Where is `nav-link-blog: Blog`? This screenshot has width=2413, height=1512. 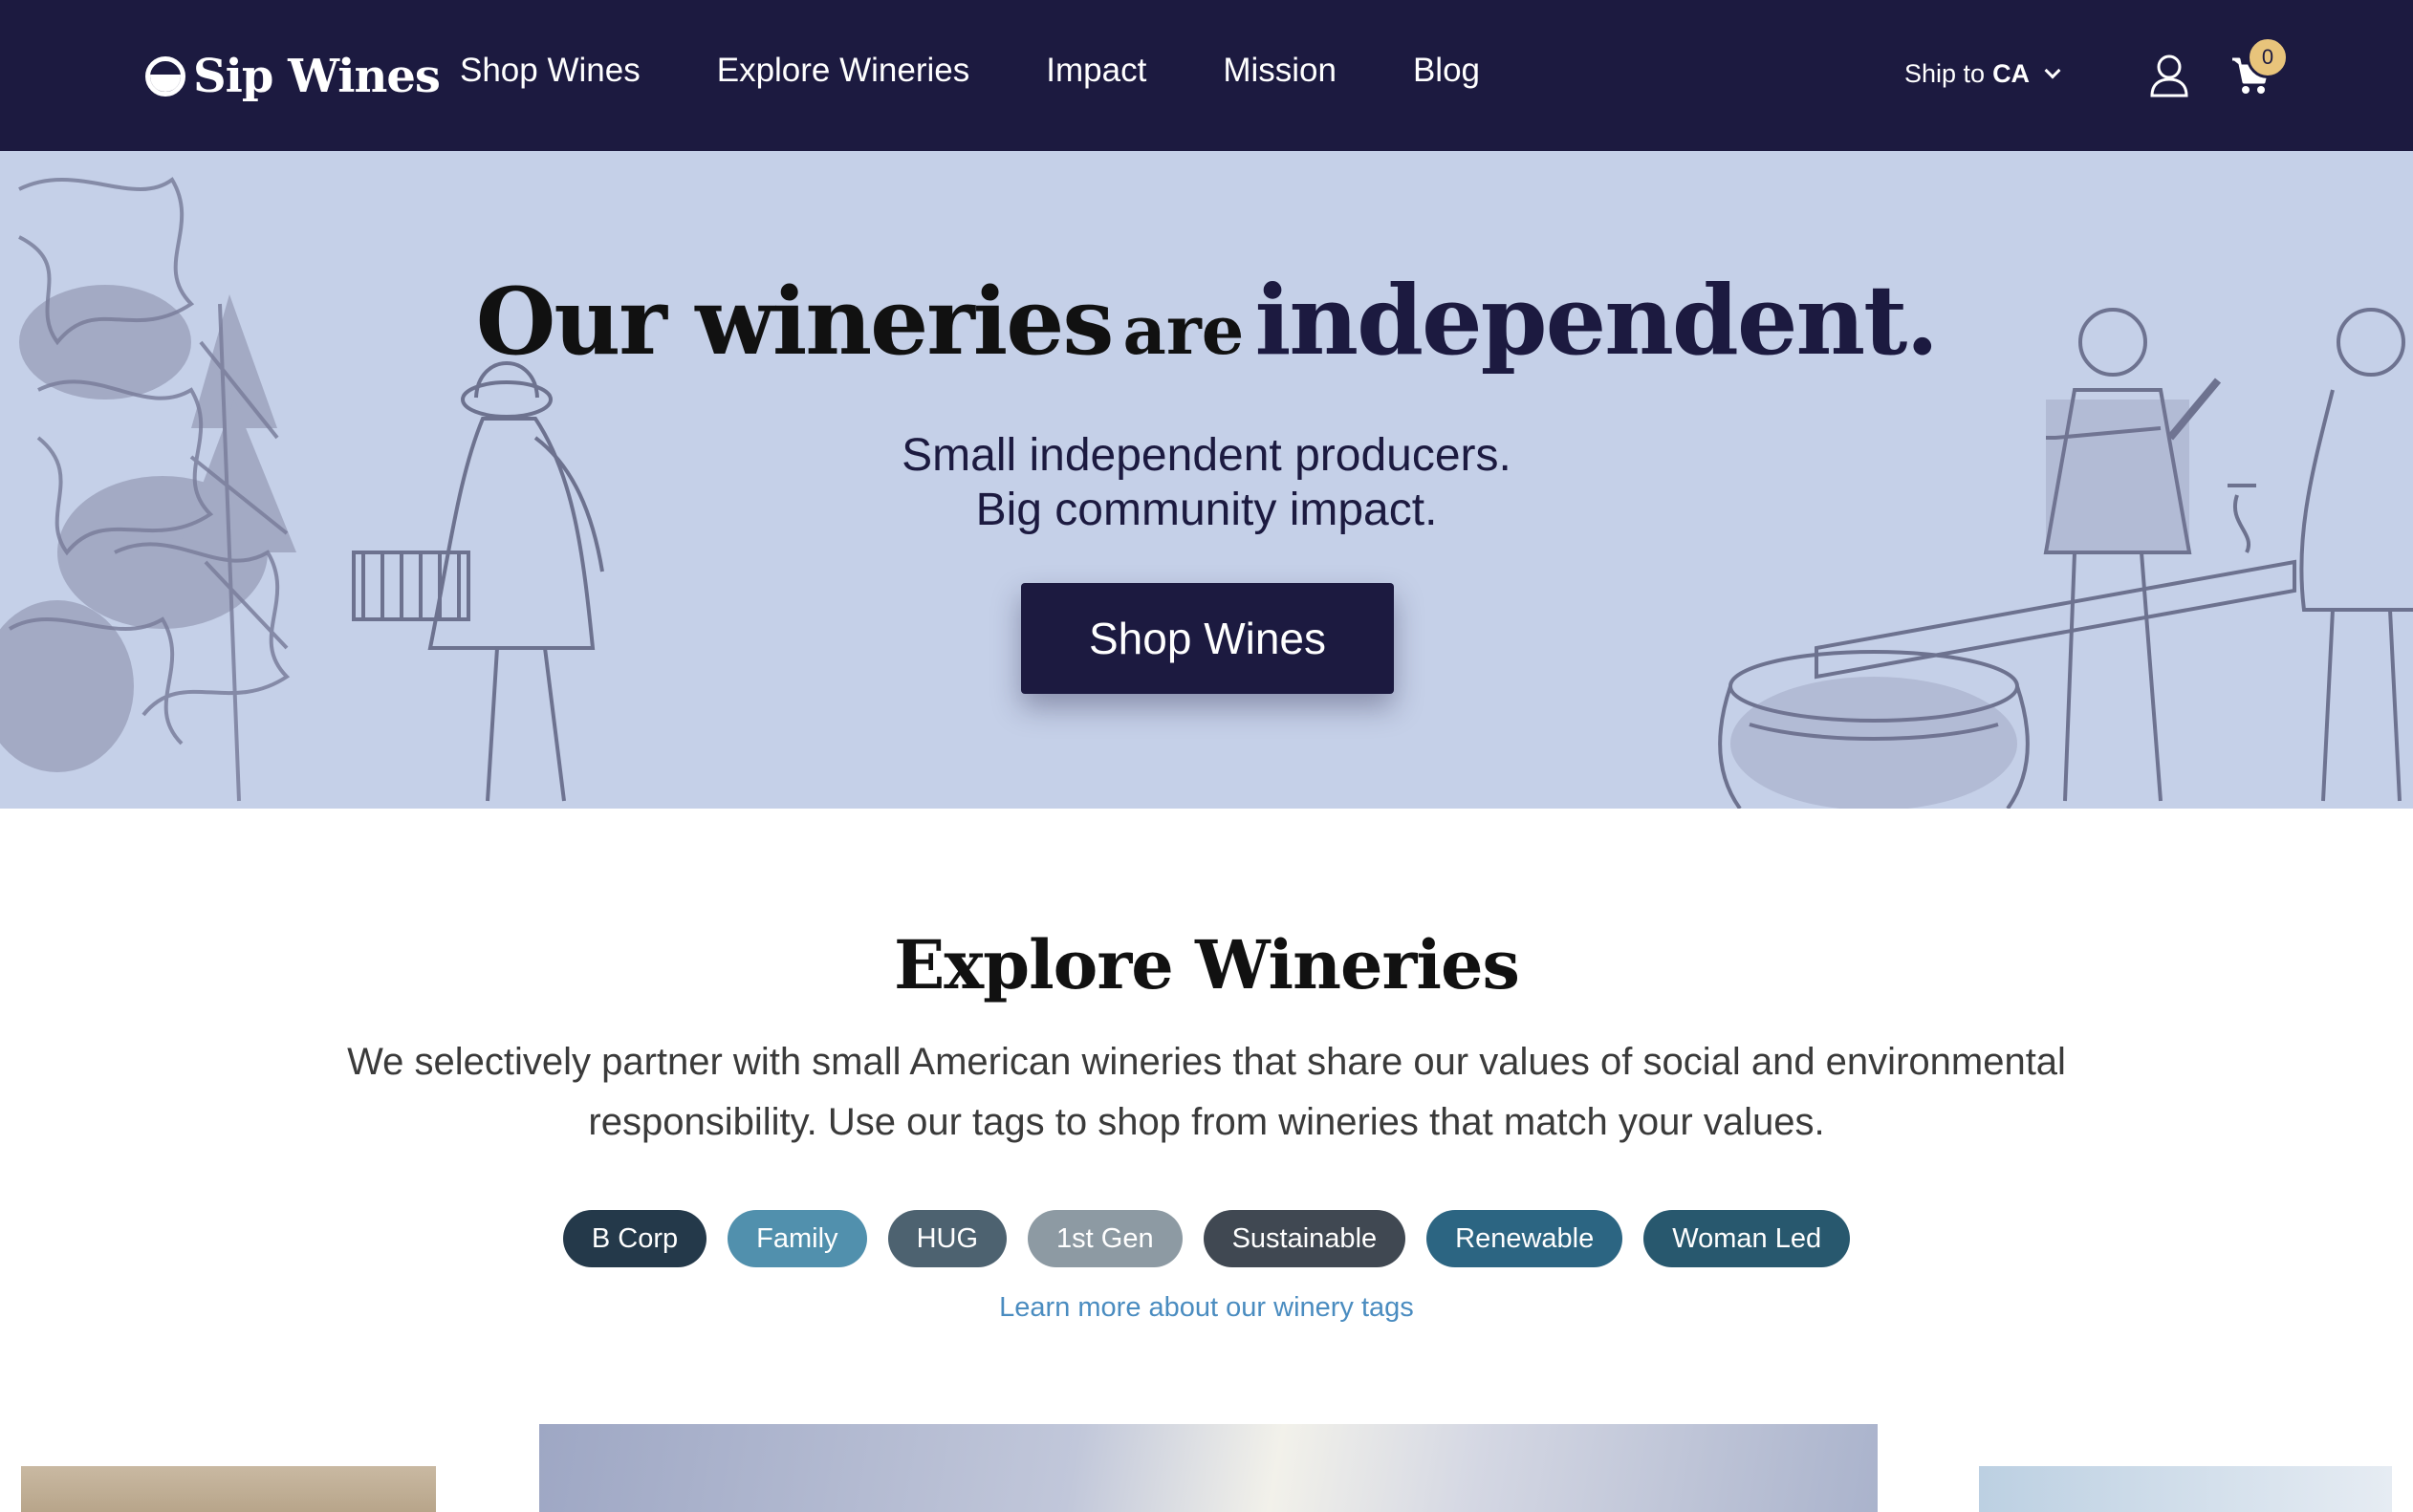 nav-link-blog: Blog is located at coordinates (1446, 71).